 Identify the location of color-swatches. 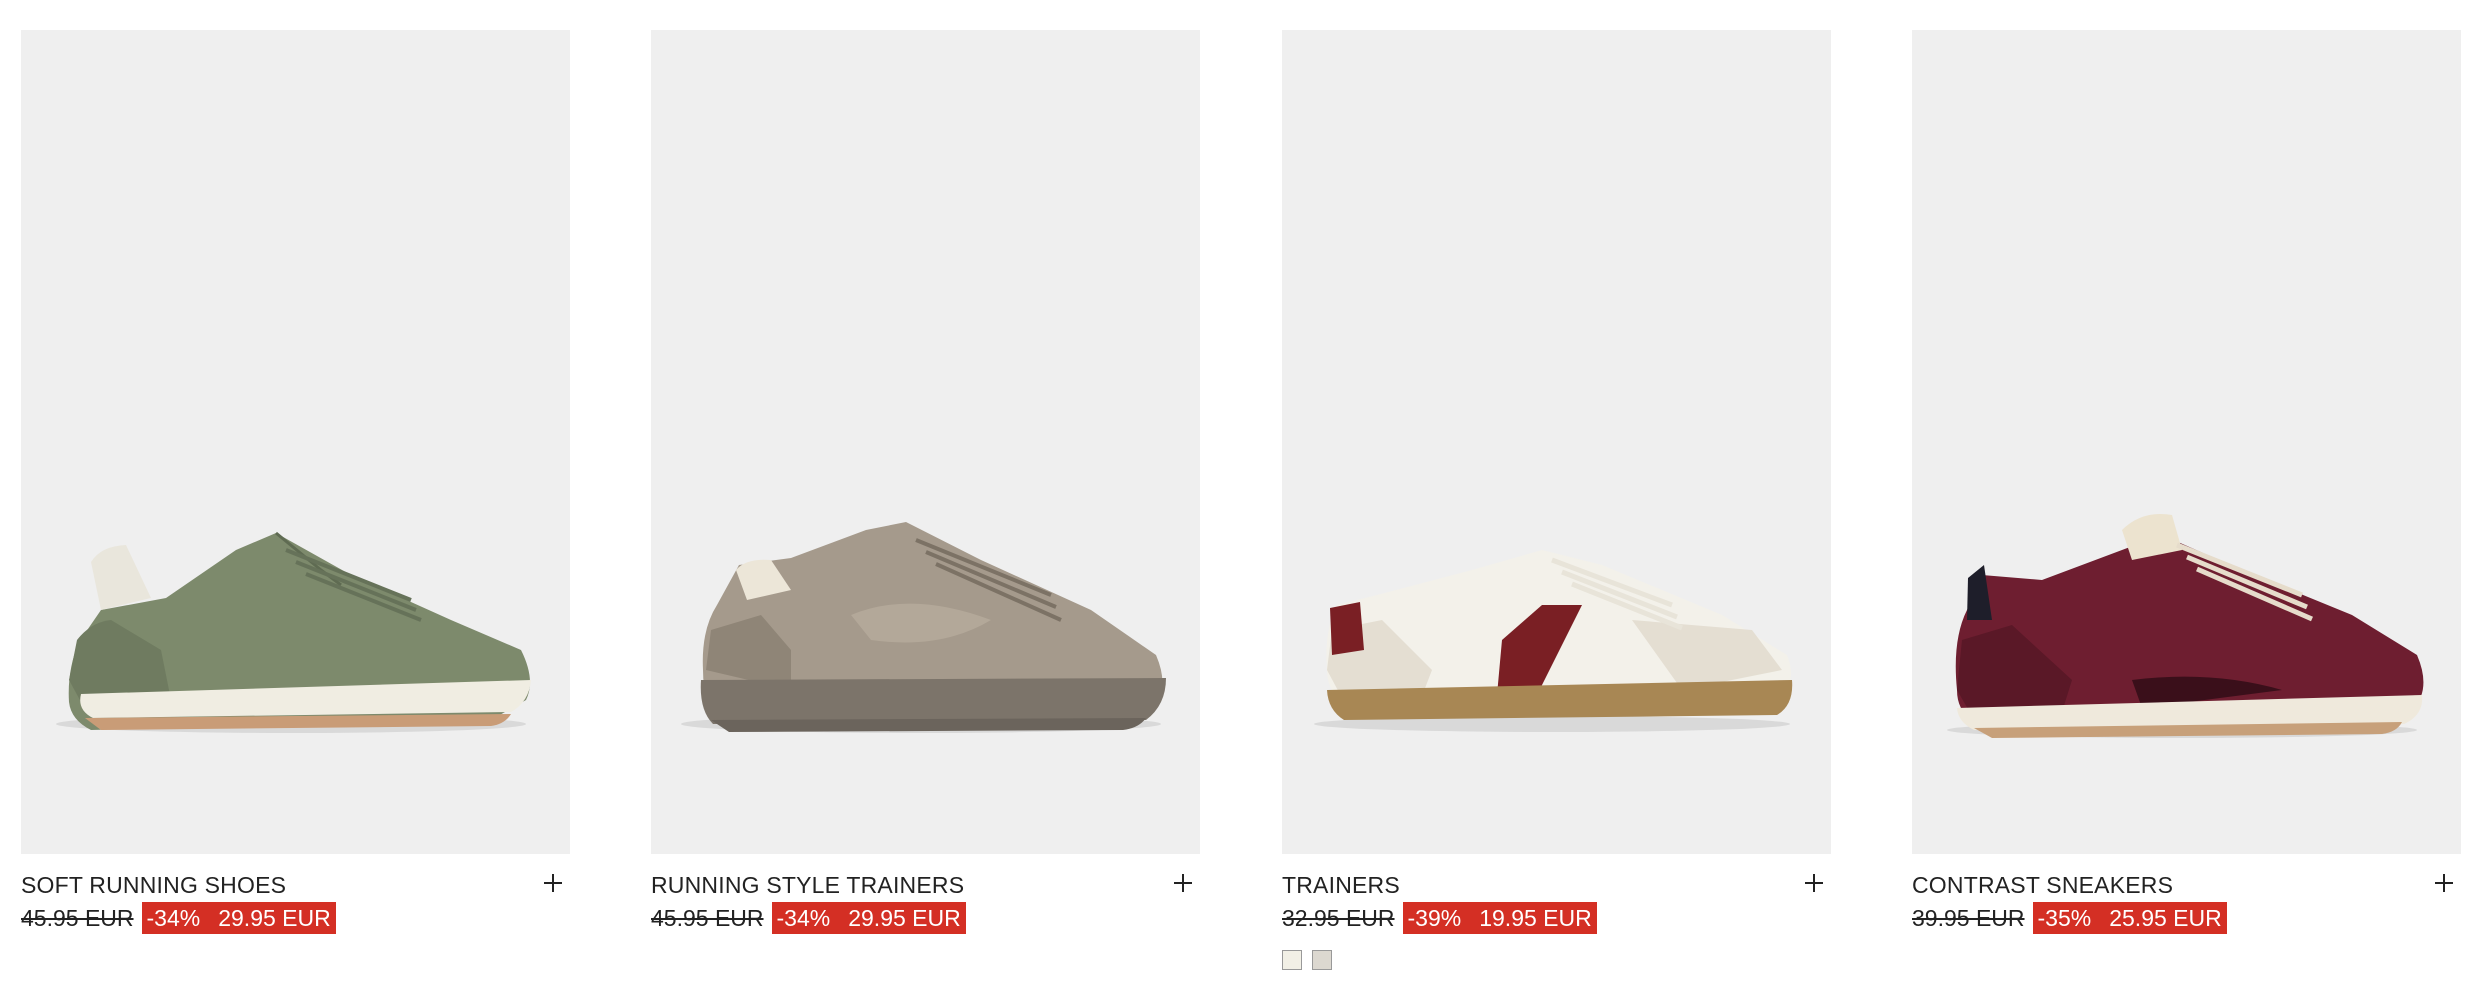
(1307, 960).